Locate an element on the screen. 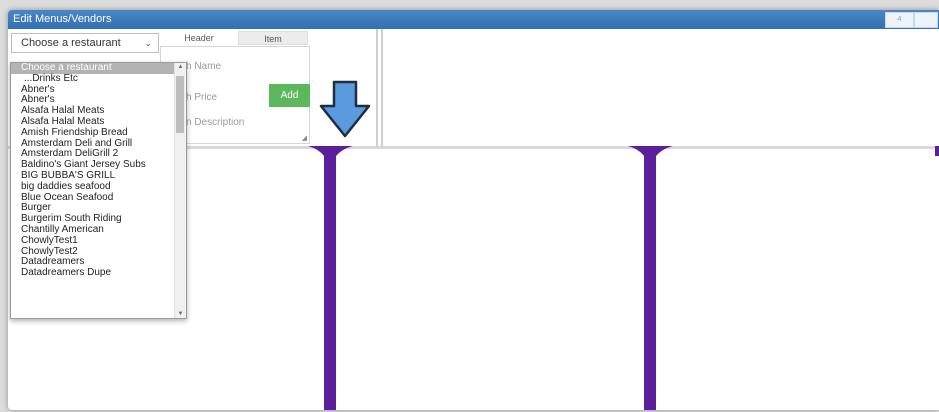 This screenshot has height=412, width=939. dropdown-option: ChowlyTest1 is located at coordinates (93, 241).